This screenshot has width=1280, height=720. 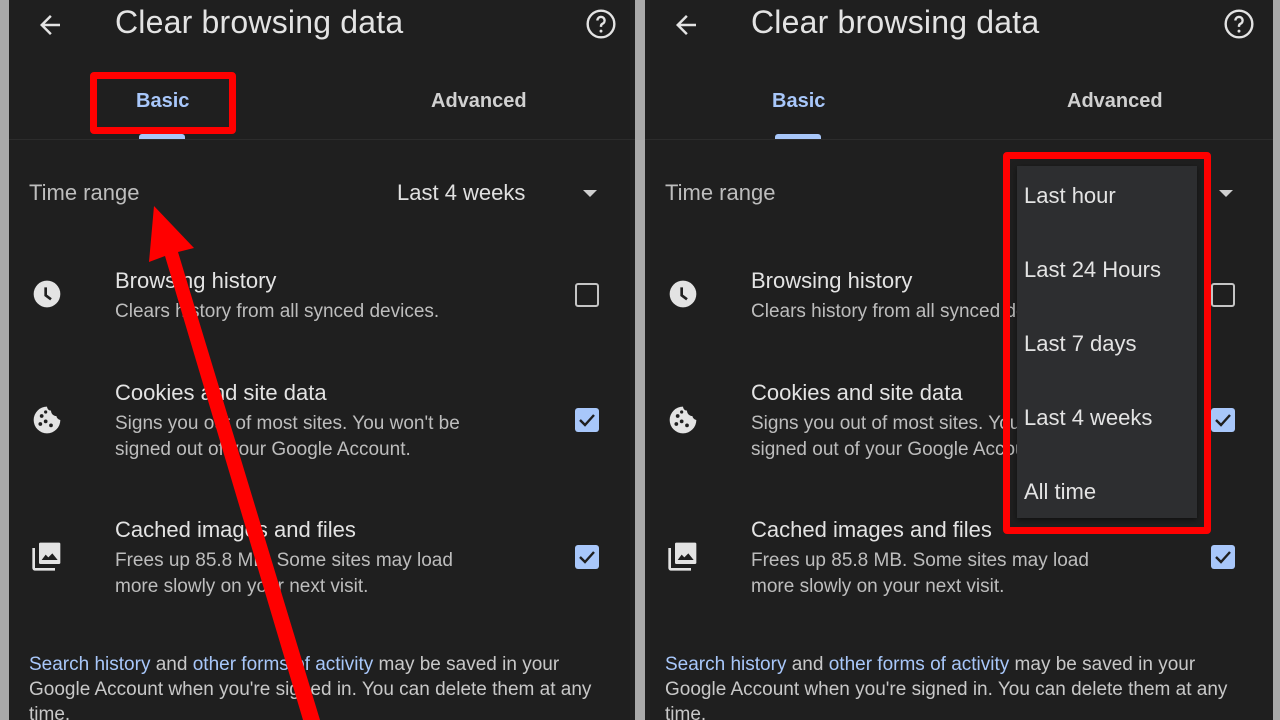 I want to click on time-range-select: Last 4 weeks, so click(x=461, y=193).